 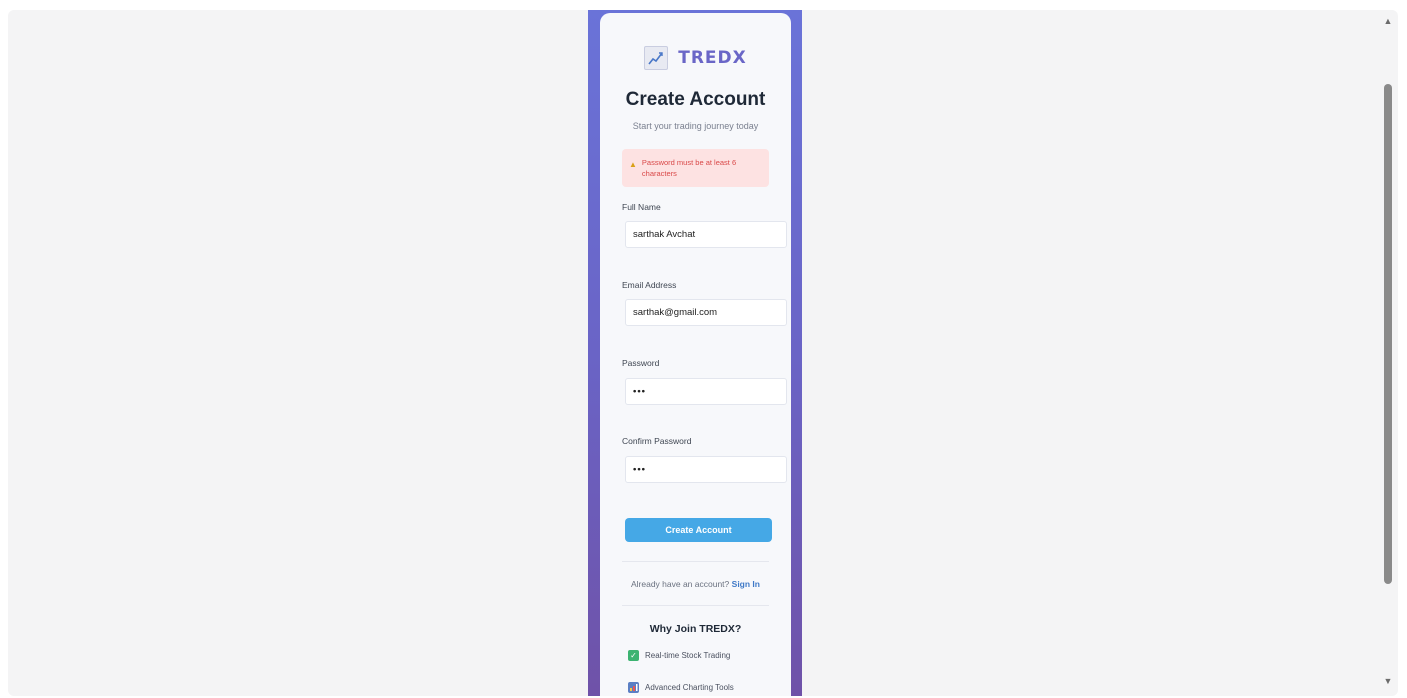 I want to click on brand-name: TREDX, so click(x=712, y=58).